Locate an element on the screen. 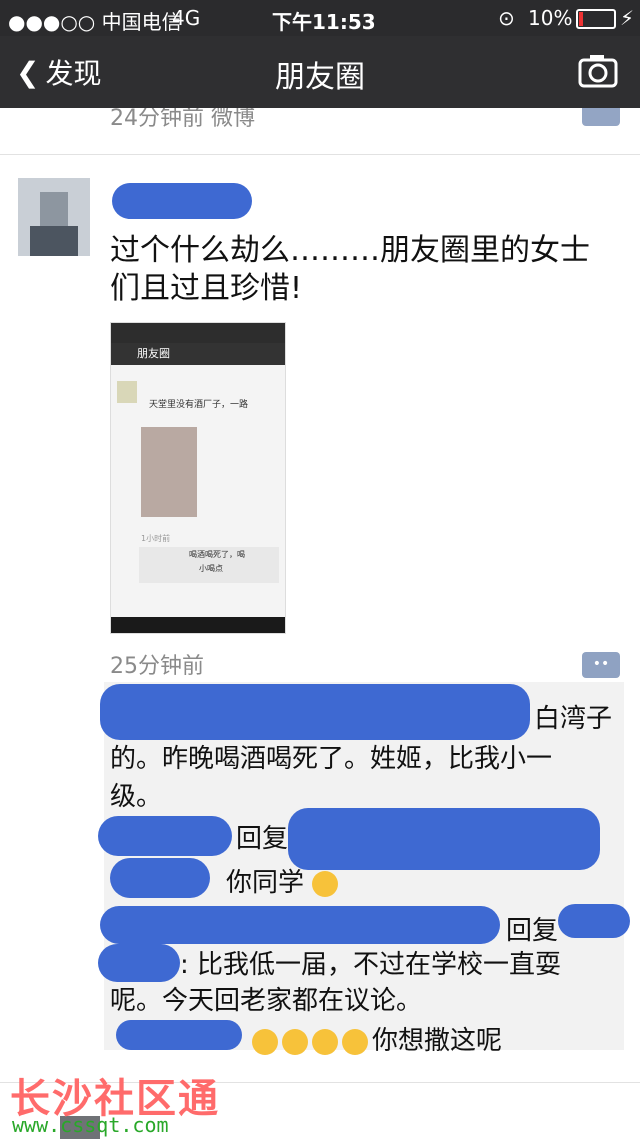 This screenshot has height=1139, width=640. thumb-caption: 天堂里没有酒厂子，一路 is located at coordinates (199, 405).